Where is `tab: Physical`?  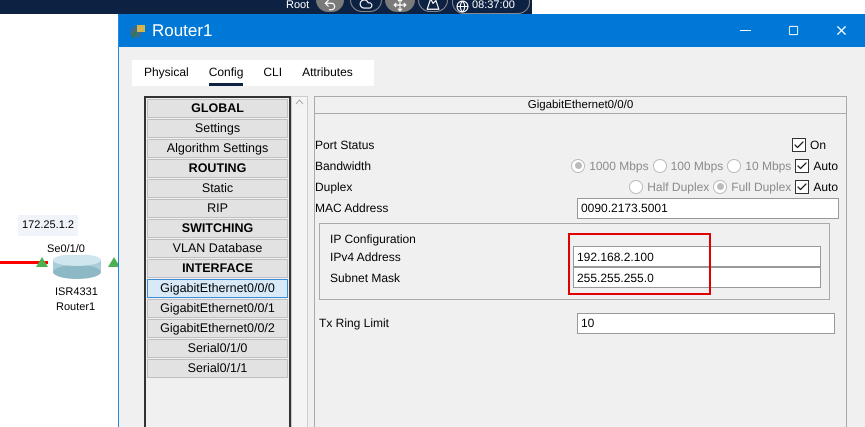 tab: Physical is located at coordinates (166, 73).